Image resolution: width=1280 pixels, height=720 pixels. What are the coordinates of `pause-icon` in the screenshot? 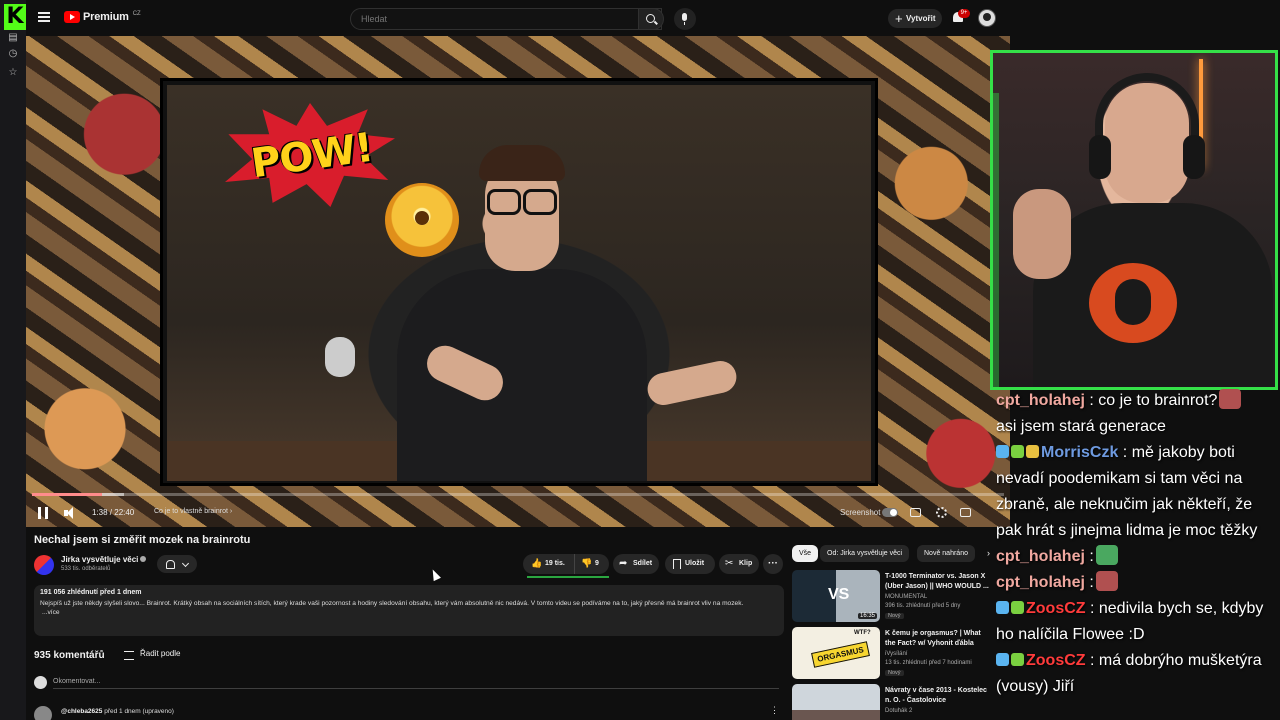 It's located at (43, 513).